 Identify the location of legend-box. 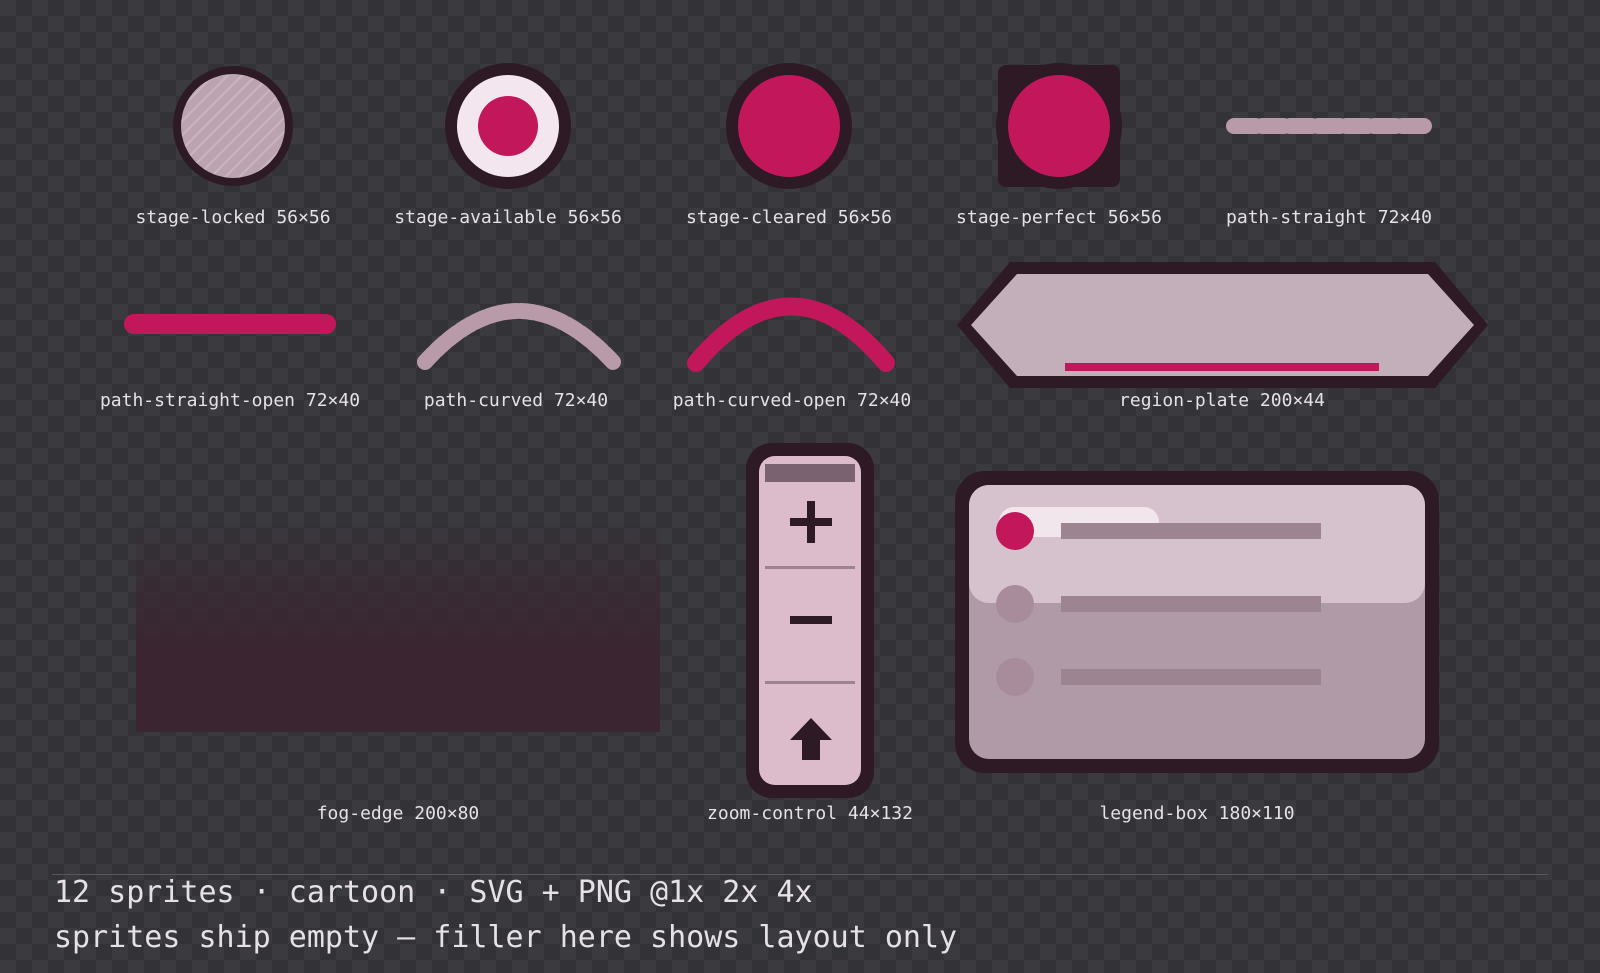
(1197, 622).